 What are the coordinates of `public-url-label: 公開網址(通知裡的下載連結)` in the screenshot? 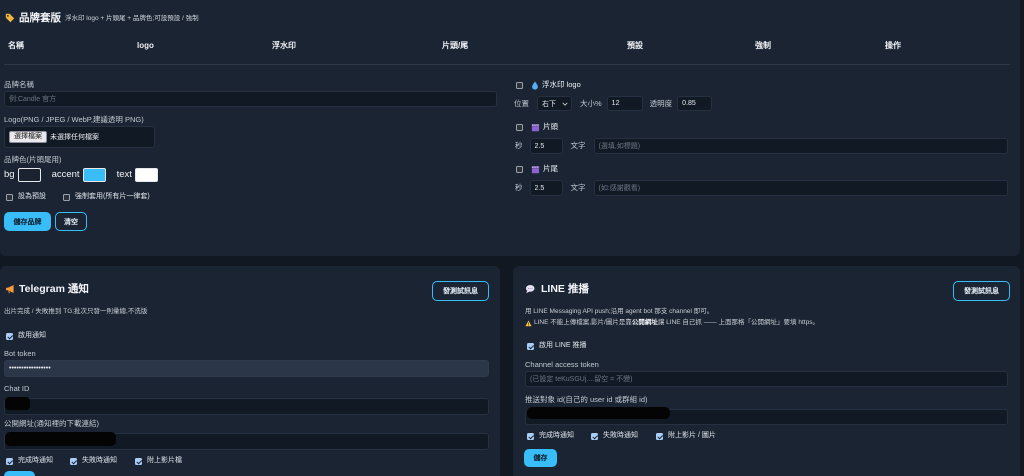 It's located at (51, 423).